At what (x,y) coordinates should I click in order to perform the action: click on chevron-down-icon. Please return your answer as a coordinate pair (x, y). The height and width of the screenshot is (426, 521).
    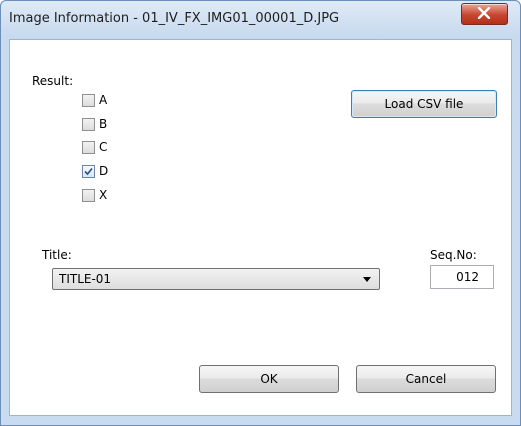
    Looking at the image, I should click on (367, 279).